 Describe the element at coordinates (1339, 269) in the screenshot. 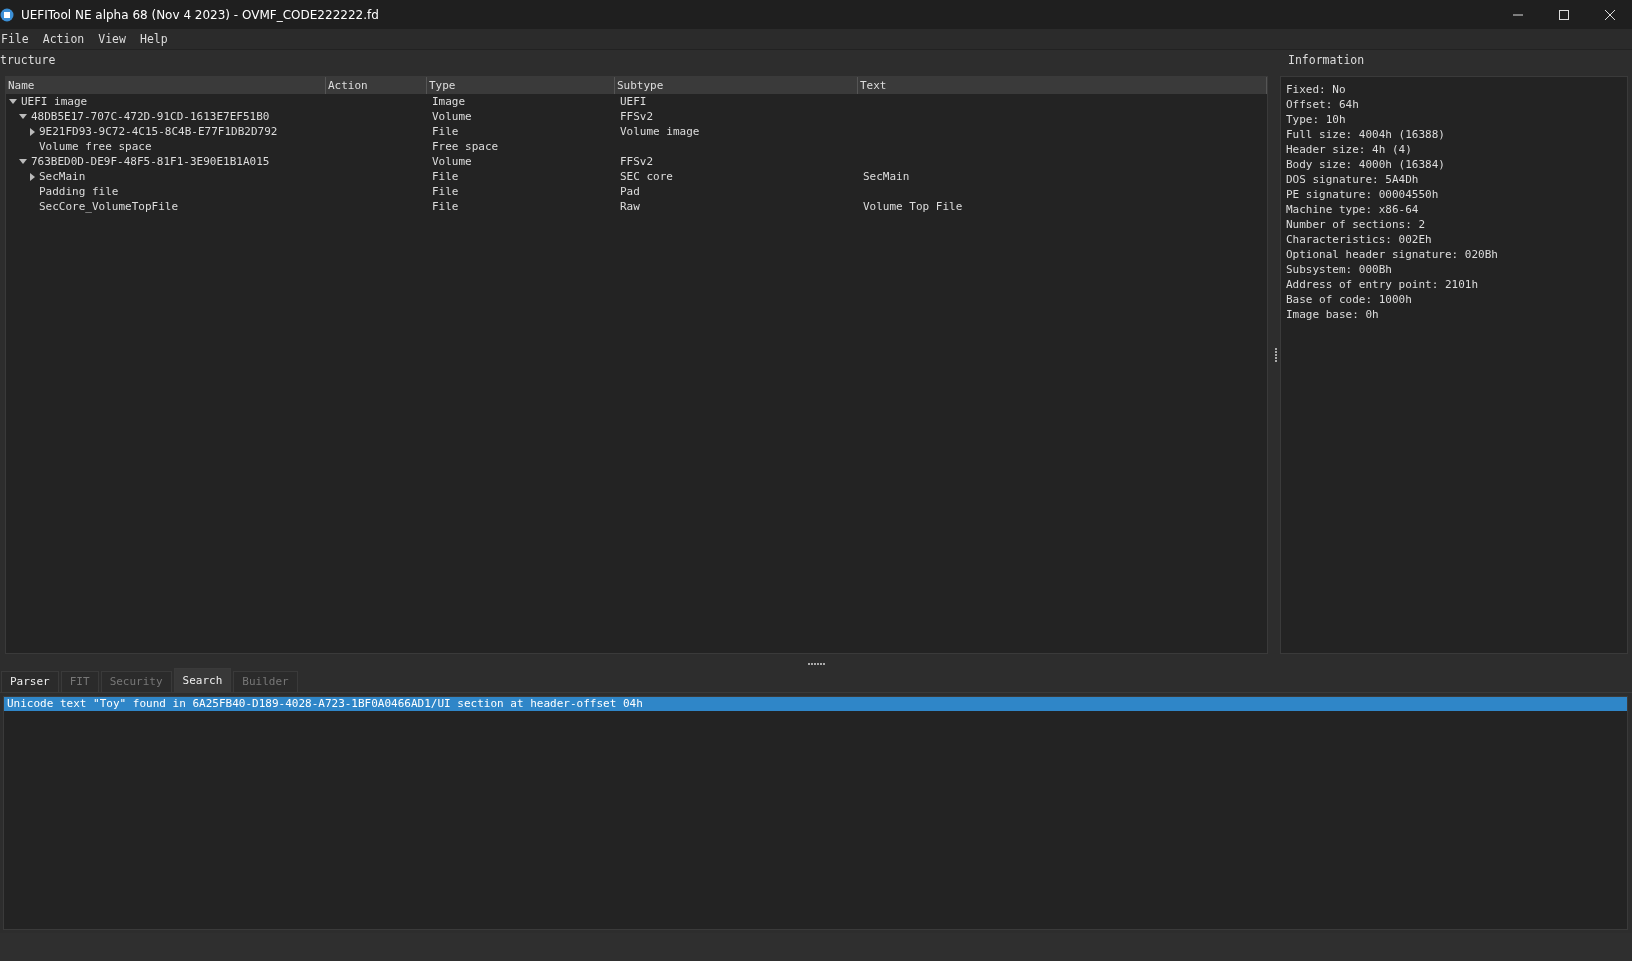

I see `info-line: Subsystem: 000Bh` at that location.